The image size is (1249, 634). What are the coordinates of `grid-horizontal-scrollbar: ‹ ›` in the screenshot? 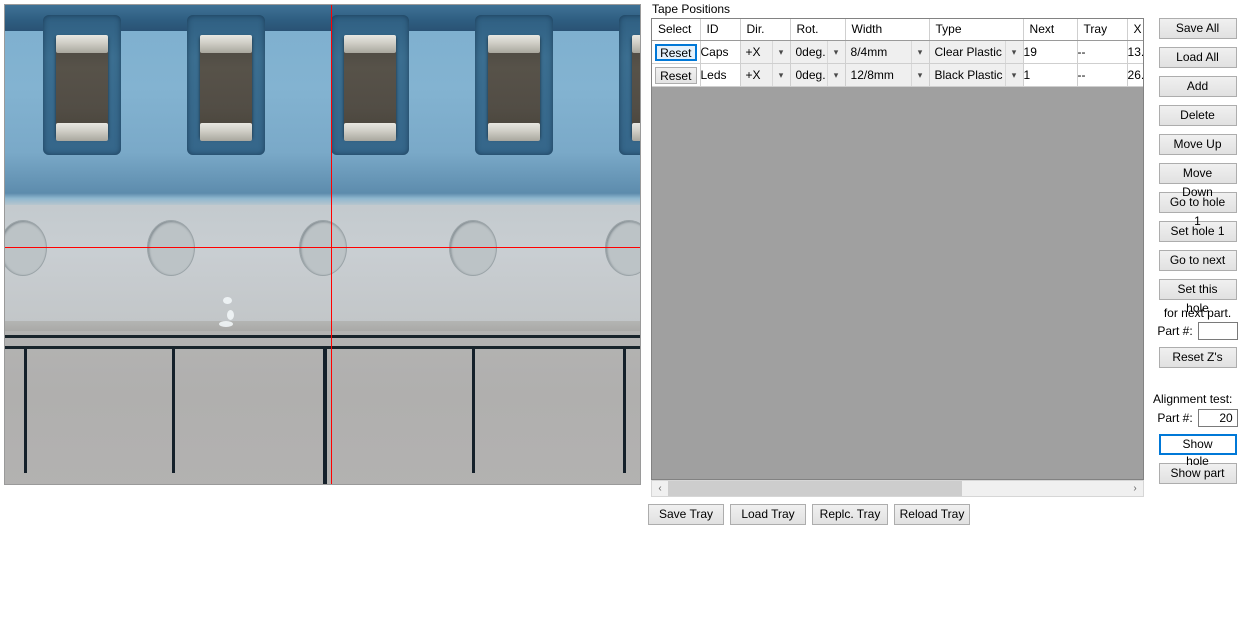 It's located at (897, 488).